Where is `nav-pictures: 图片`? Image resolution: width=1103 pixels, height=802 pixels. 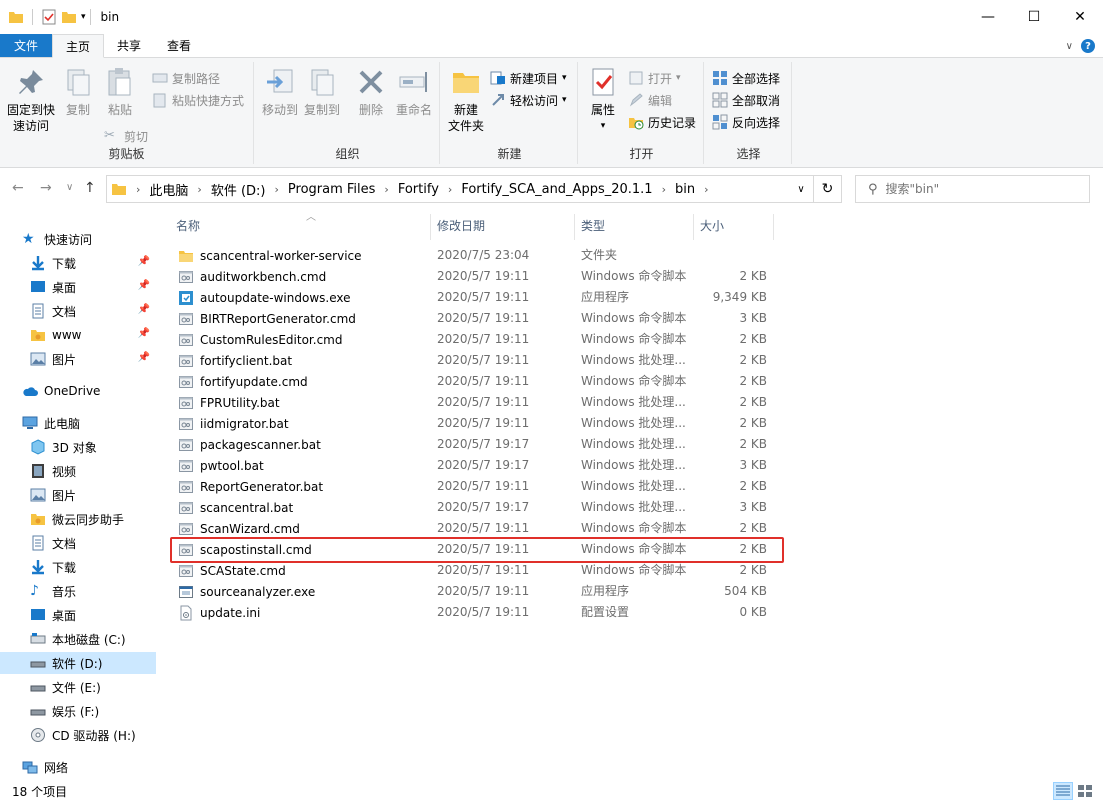 nav-pictures: 图片 is located at coordinates (78, 495).